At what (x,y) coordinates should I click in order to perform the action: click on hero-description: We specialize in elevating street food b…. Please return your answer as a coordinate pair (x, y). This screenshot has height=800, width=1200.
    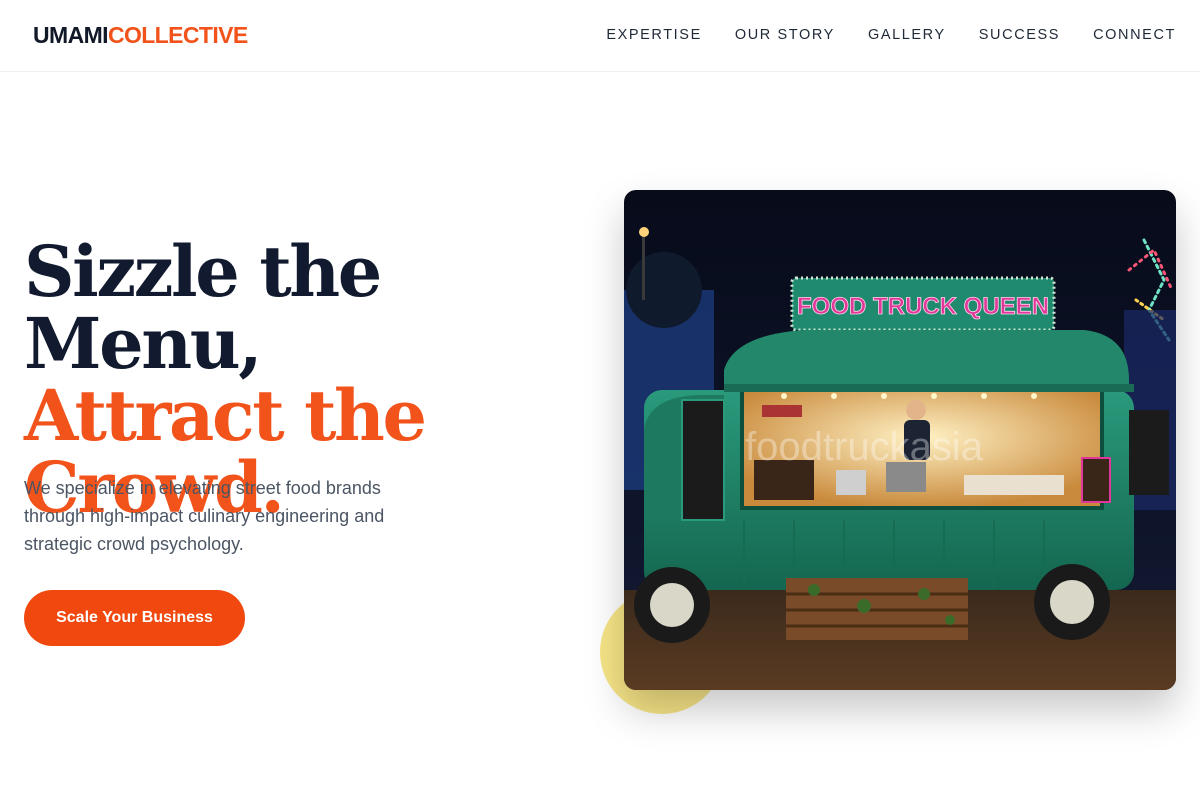
    Looking at the image, I should click on (204, 516).